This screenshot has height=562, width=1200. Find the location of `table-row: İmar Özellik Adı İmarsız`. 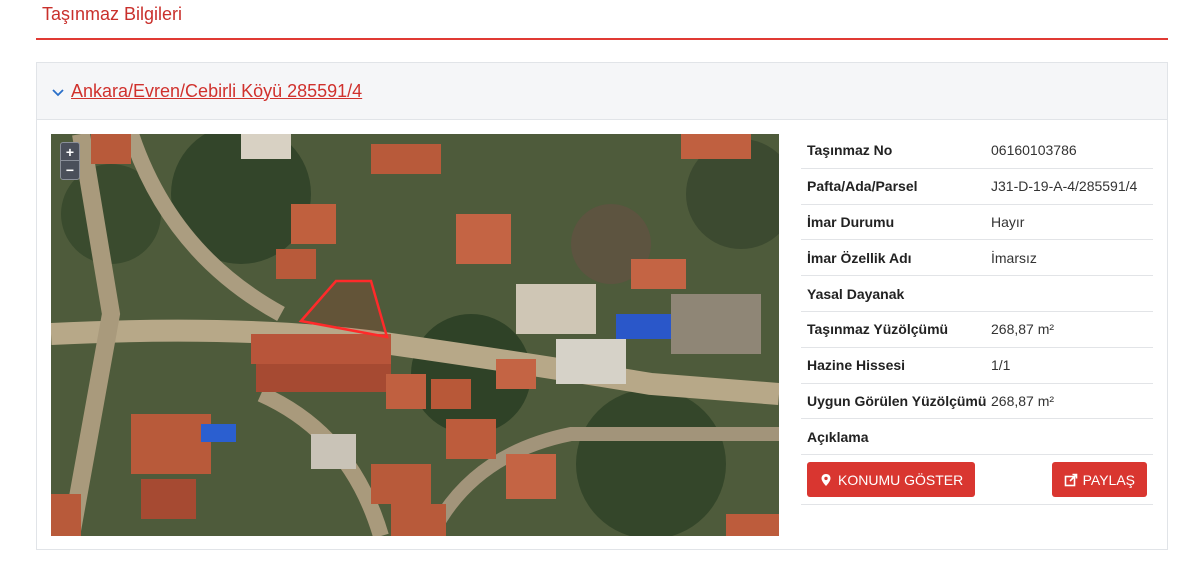

table-row: İmar Özellik Adı İmarsız is located at coordinates (977, 258).